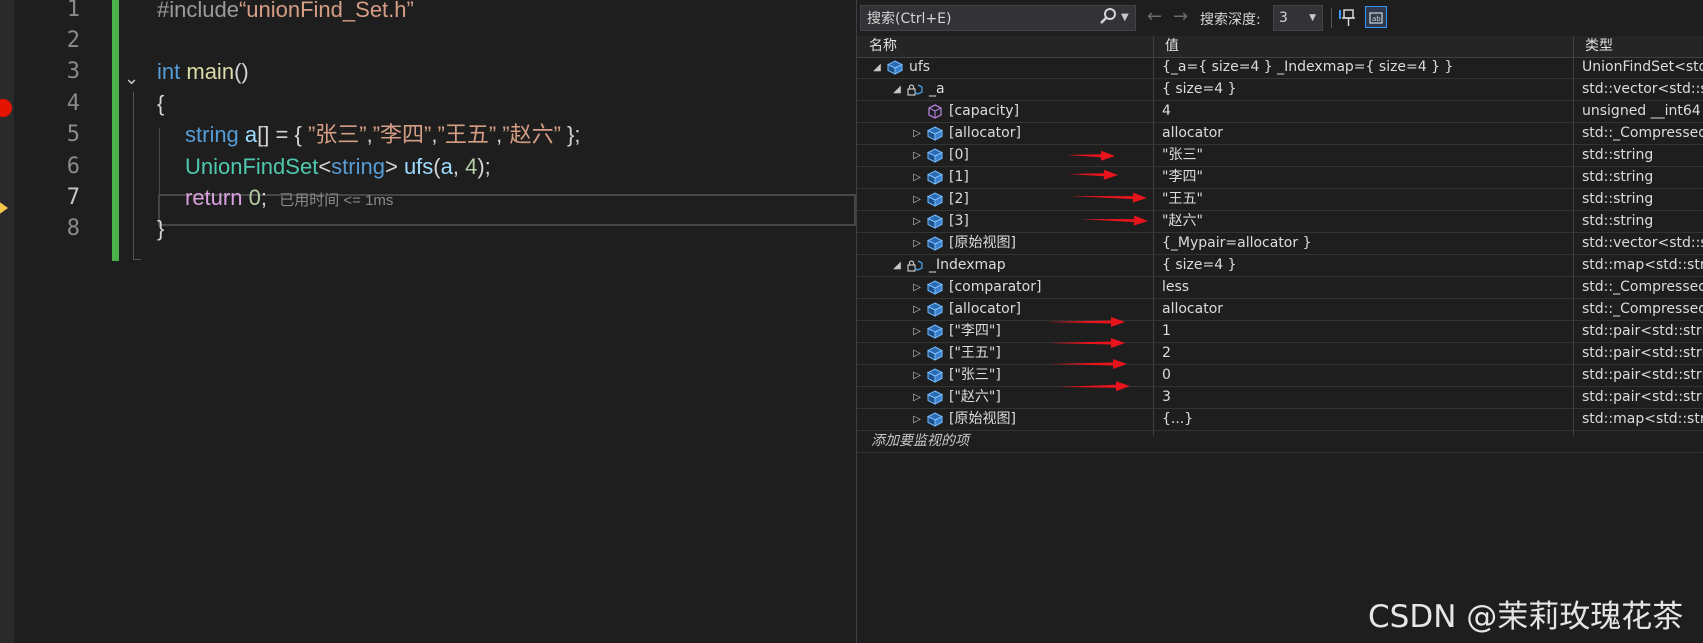 Image resolution: width=1703 pixels, height=643 pixels. I want to click on search-input: 搜索(Ctrl+E), so click(998, 18).